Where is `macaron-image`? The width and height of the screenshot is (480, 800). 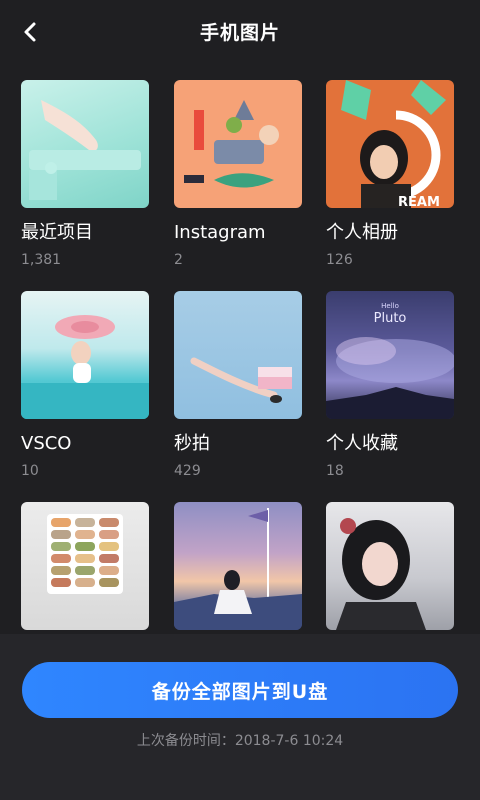 macaron-image is located at coordinates (85, 554).